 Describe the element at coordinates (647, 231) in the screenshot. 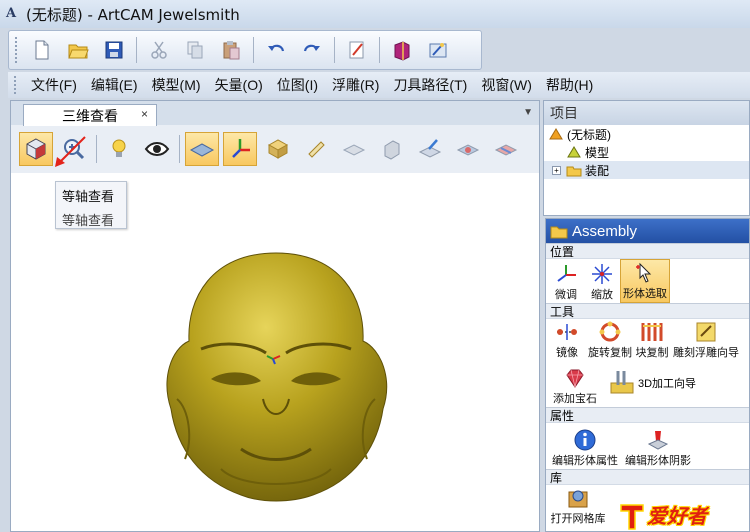

I see `assembly-header: Assembly` at that location.